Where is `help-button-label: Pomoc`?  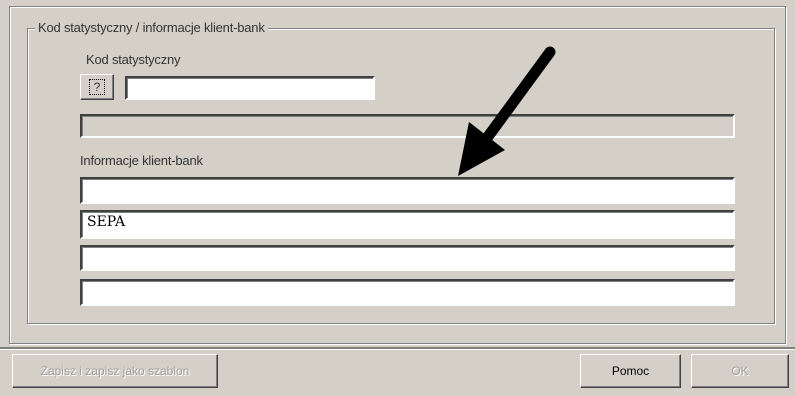 help-button-label: Pomoc is located at coordinates (630, 371).